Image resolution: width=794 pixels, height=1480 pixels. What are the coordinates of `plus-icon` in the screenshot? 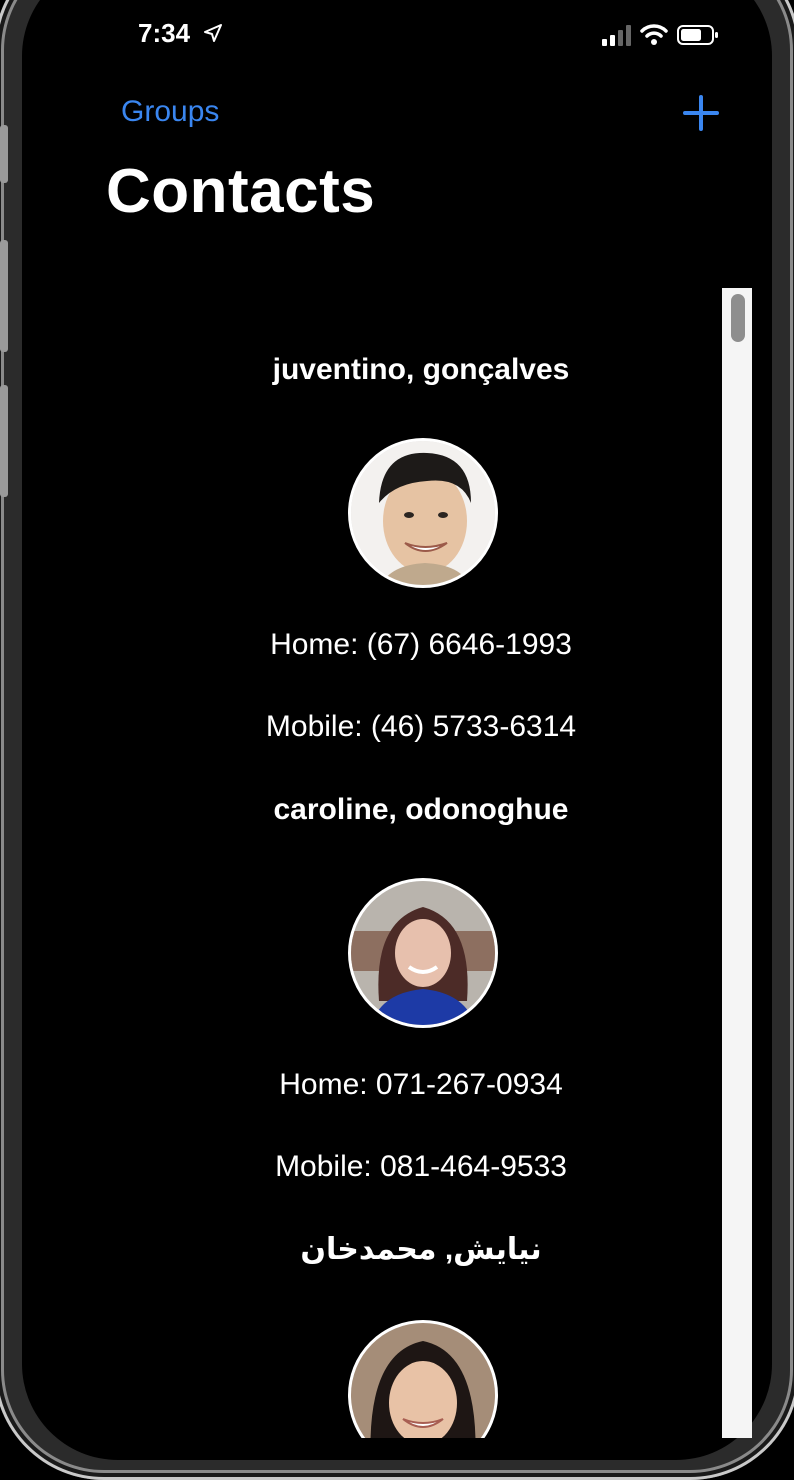 It's located at (701, 113).